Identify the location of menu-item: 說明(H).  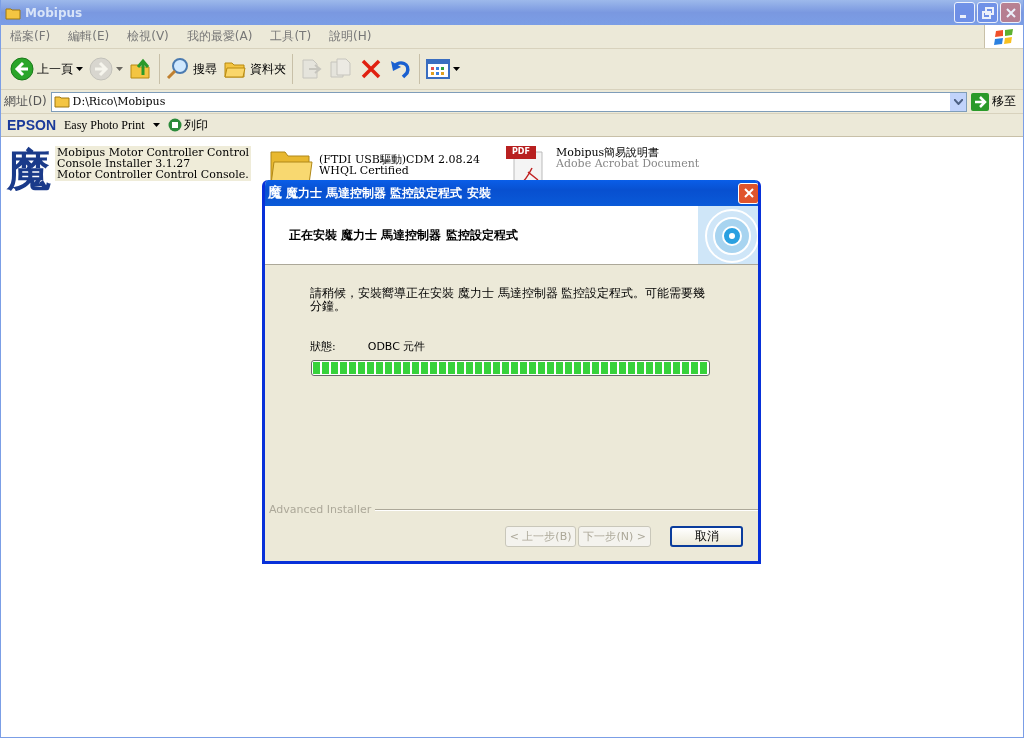
(350, 36).